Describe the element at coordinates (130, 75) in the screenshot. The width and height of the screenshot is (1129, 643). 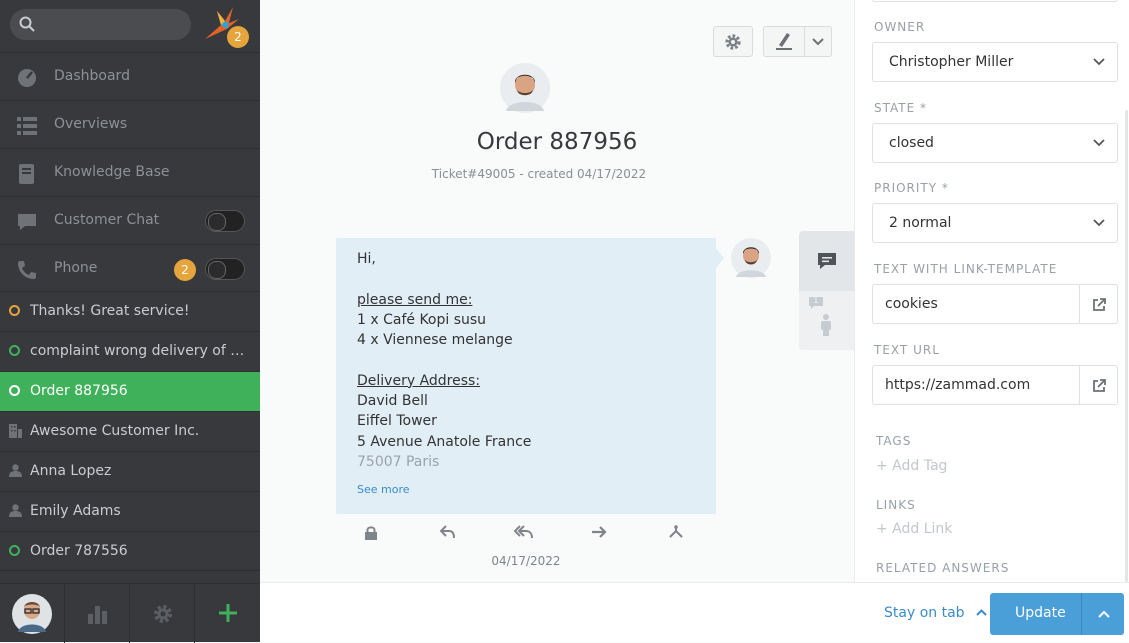
I see `nav-dashboard: Dashboard` at that location.